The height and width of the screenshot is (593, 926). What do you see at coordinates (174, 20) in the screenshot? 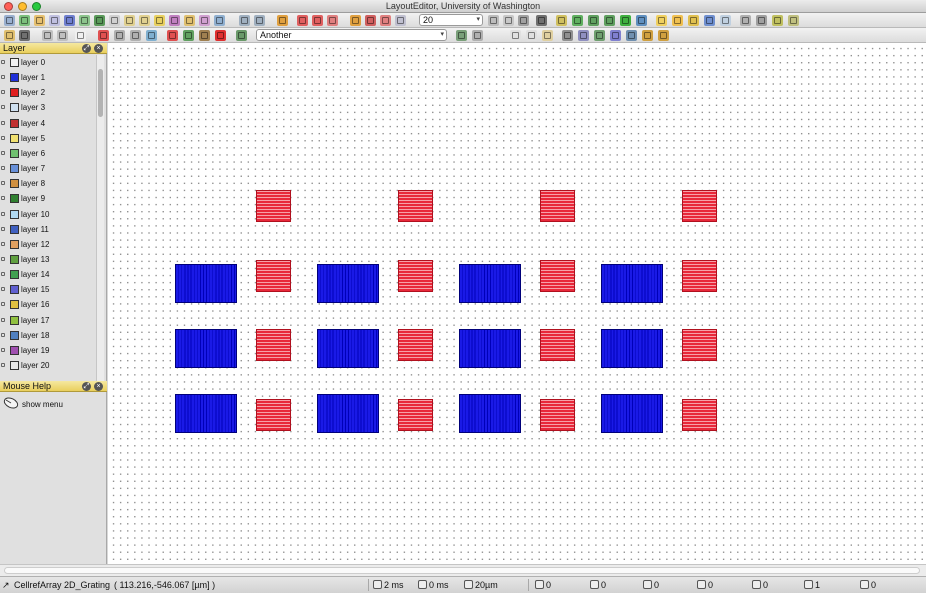
I see `scale-icon` at bounding box center [174, 20].